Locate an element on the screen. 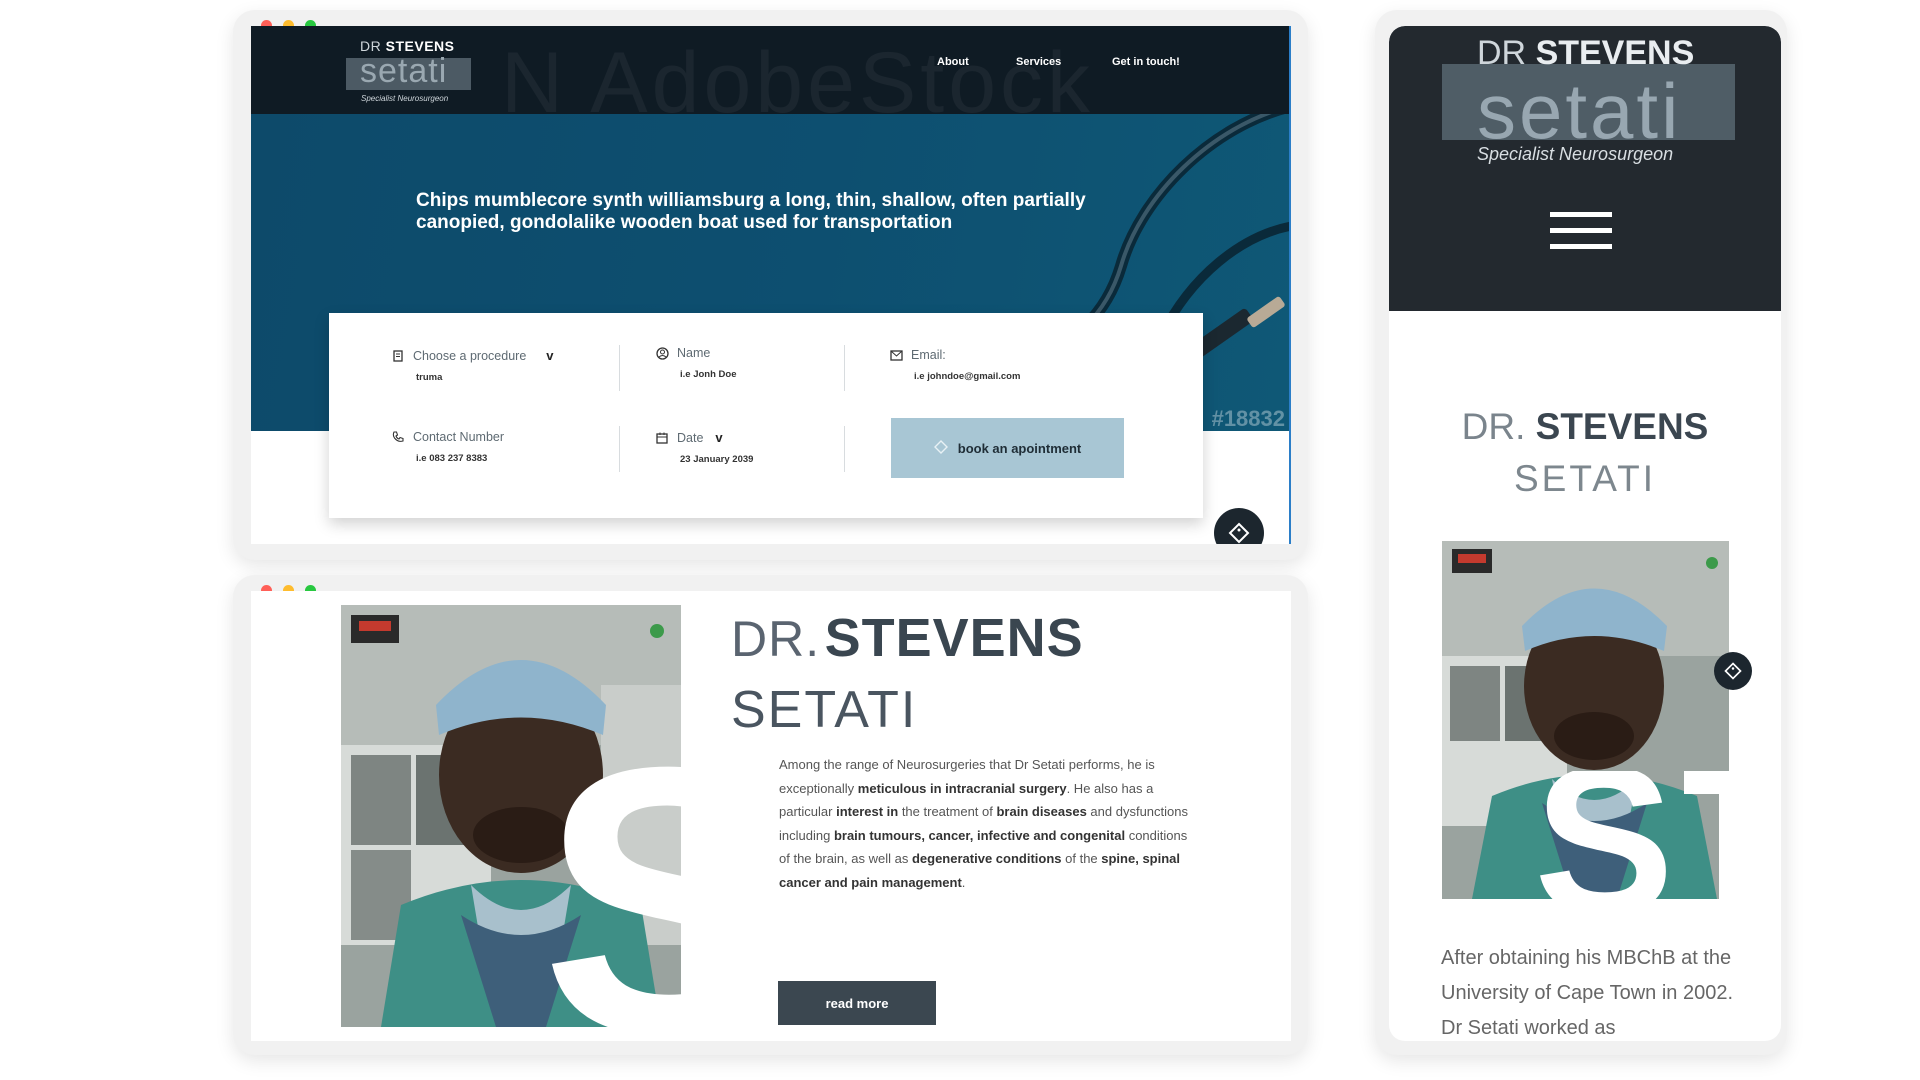 This screenshot has height=1080, width=1920. contact-value: i.e 083 237 8383 is located at coordinates (452, 458).